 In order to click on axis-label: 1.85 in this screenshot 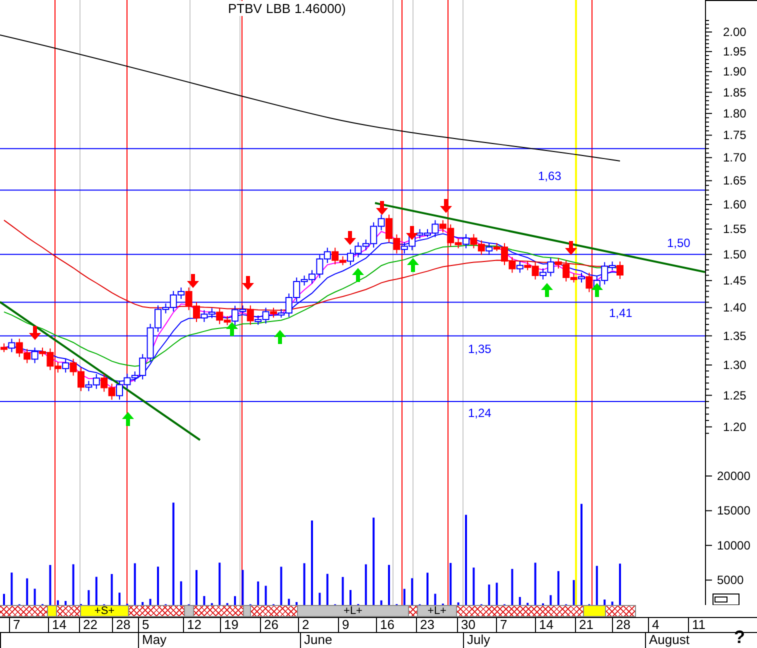, I will do `click(734, 92)`.